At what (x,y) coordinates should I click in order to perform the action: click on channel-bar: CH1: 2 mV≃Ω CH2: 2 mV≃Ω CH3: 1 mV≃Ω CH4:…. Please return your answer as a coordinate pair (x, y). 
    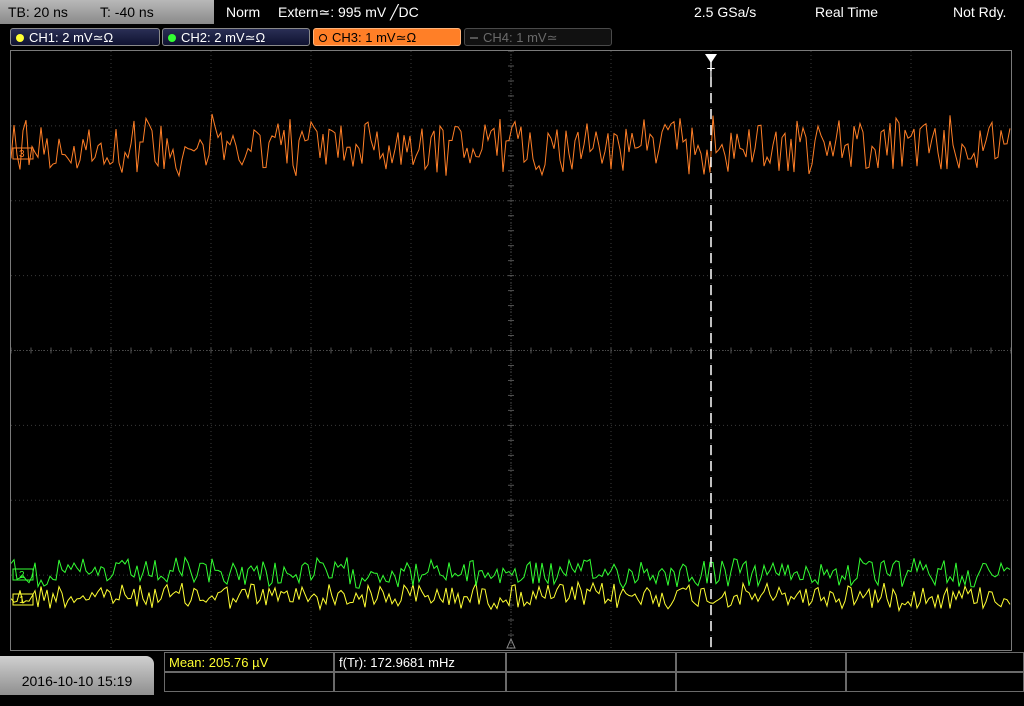
    Looking at the image, I should click on (512, 37).